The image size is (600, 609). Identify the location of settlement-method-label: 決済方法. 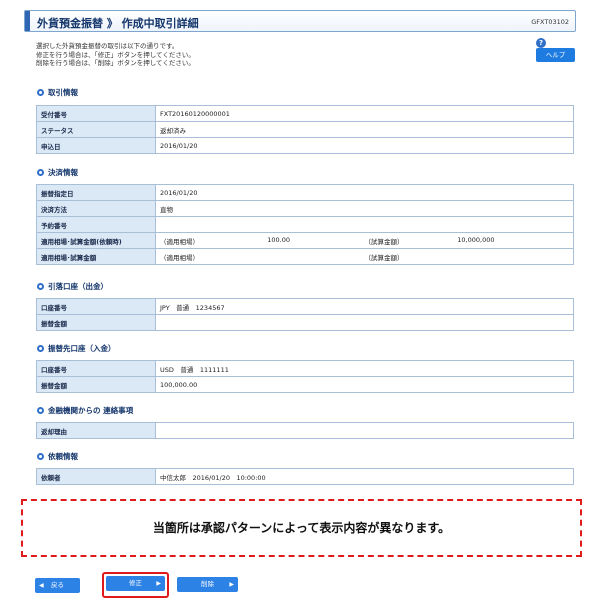
(96, 208).